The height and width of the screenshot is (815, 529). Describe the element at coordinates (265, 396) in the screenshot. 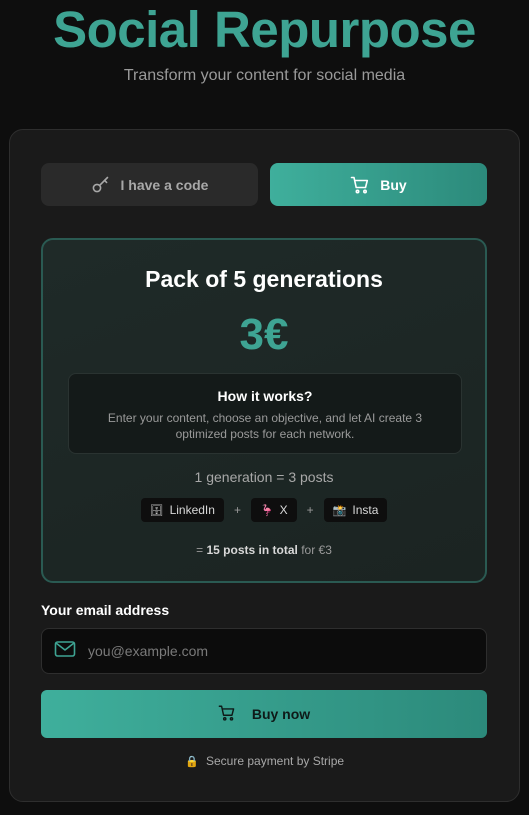

I see `how-it-works-title: How it works?` at that location.